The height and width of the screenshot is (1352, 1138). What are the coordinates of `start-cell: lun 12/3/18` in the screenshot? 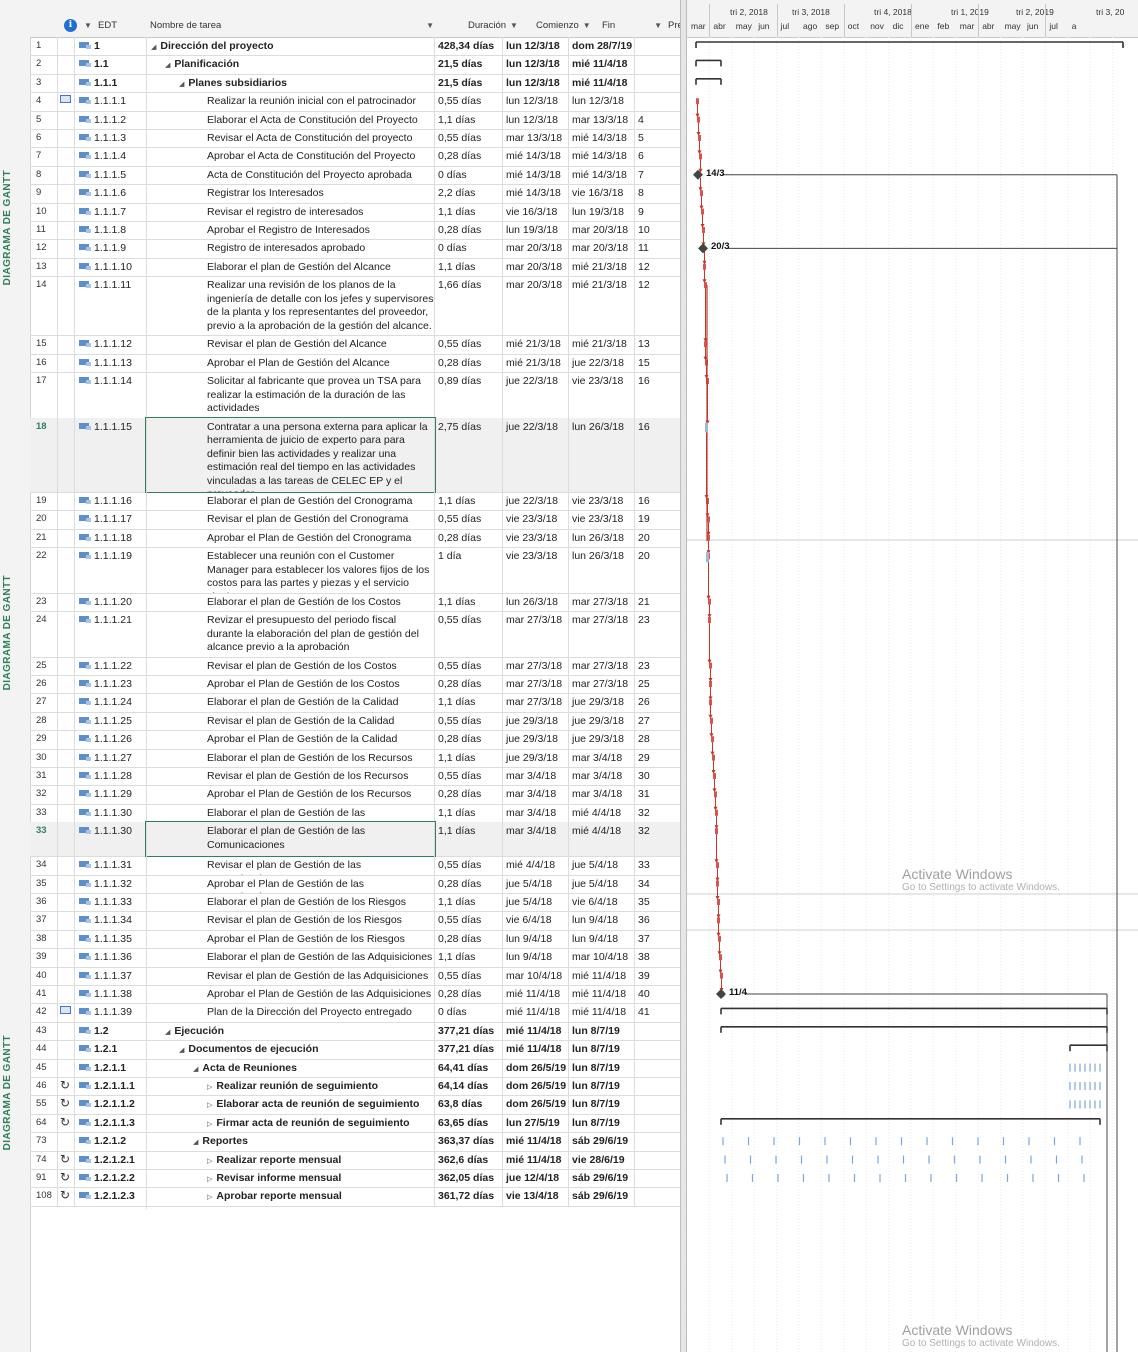 It's located at (536, 64).